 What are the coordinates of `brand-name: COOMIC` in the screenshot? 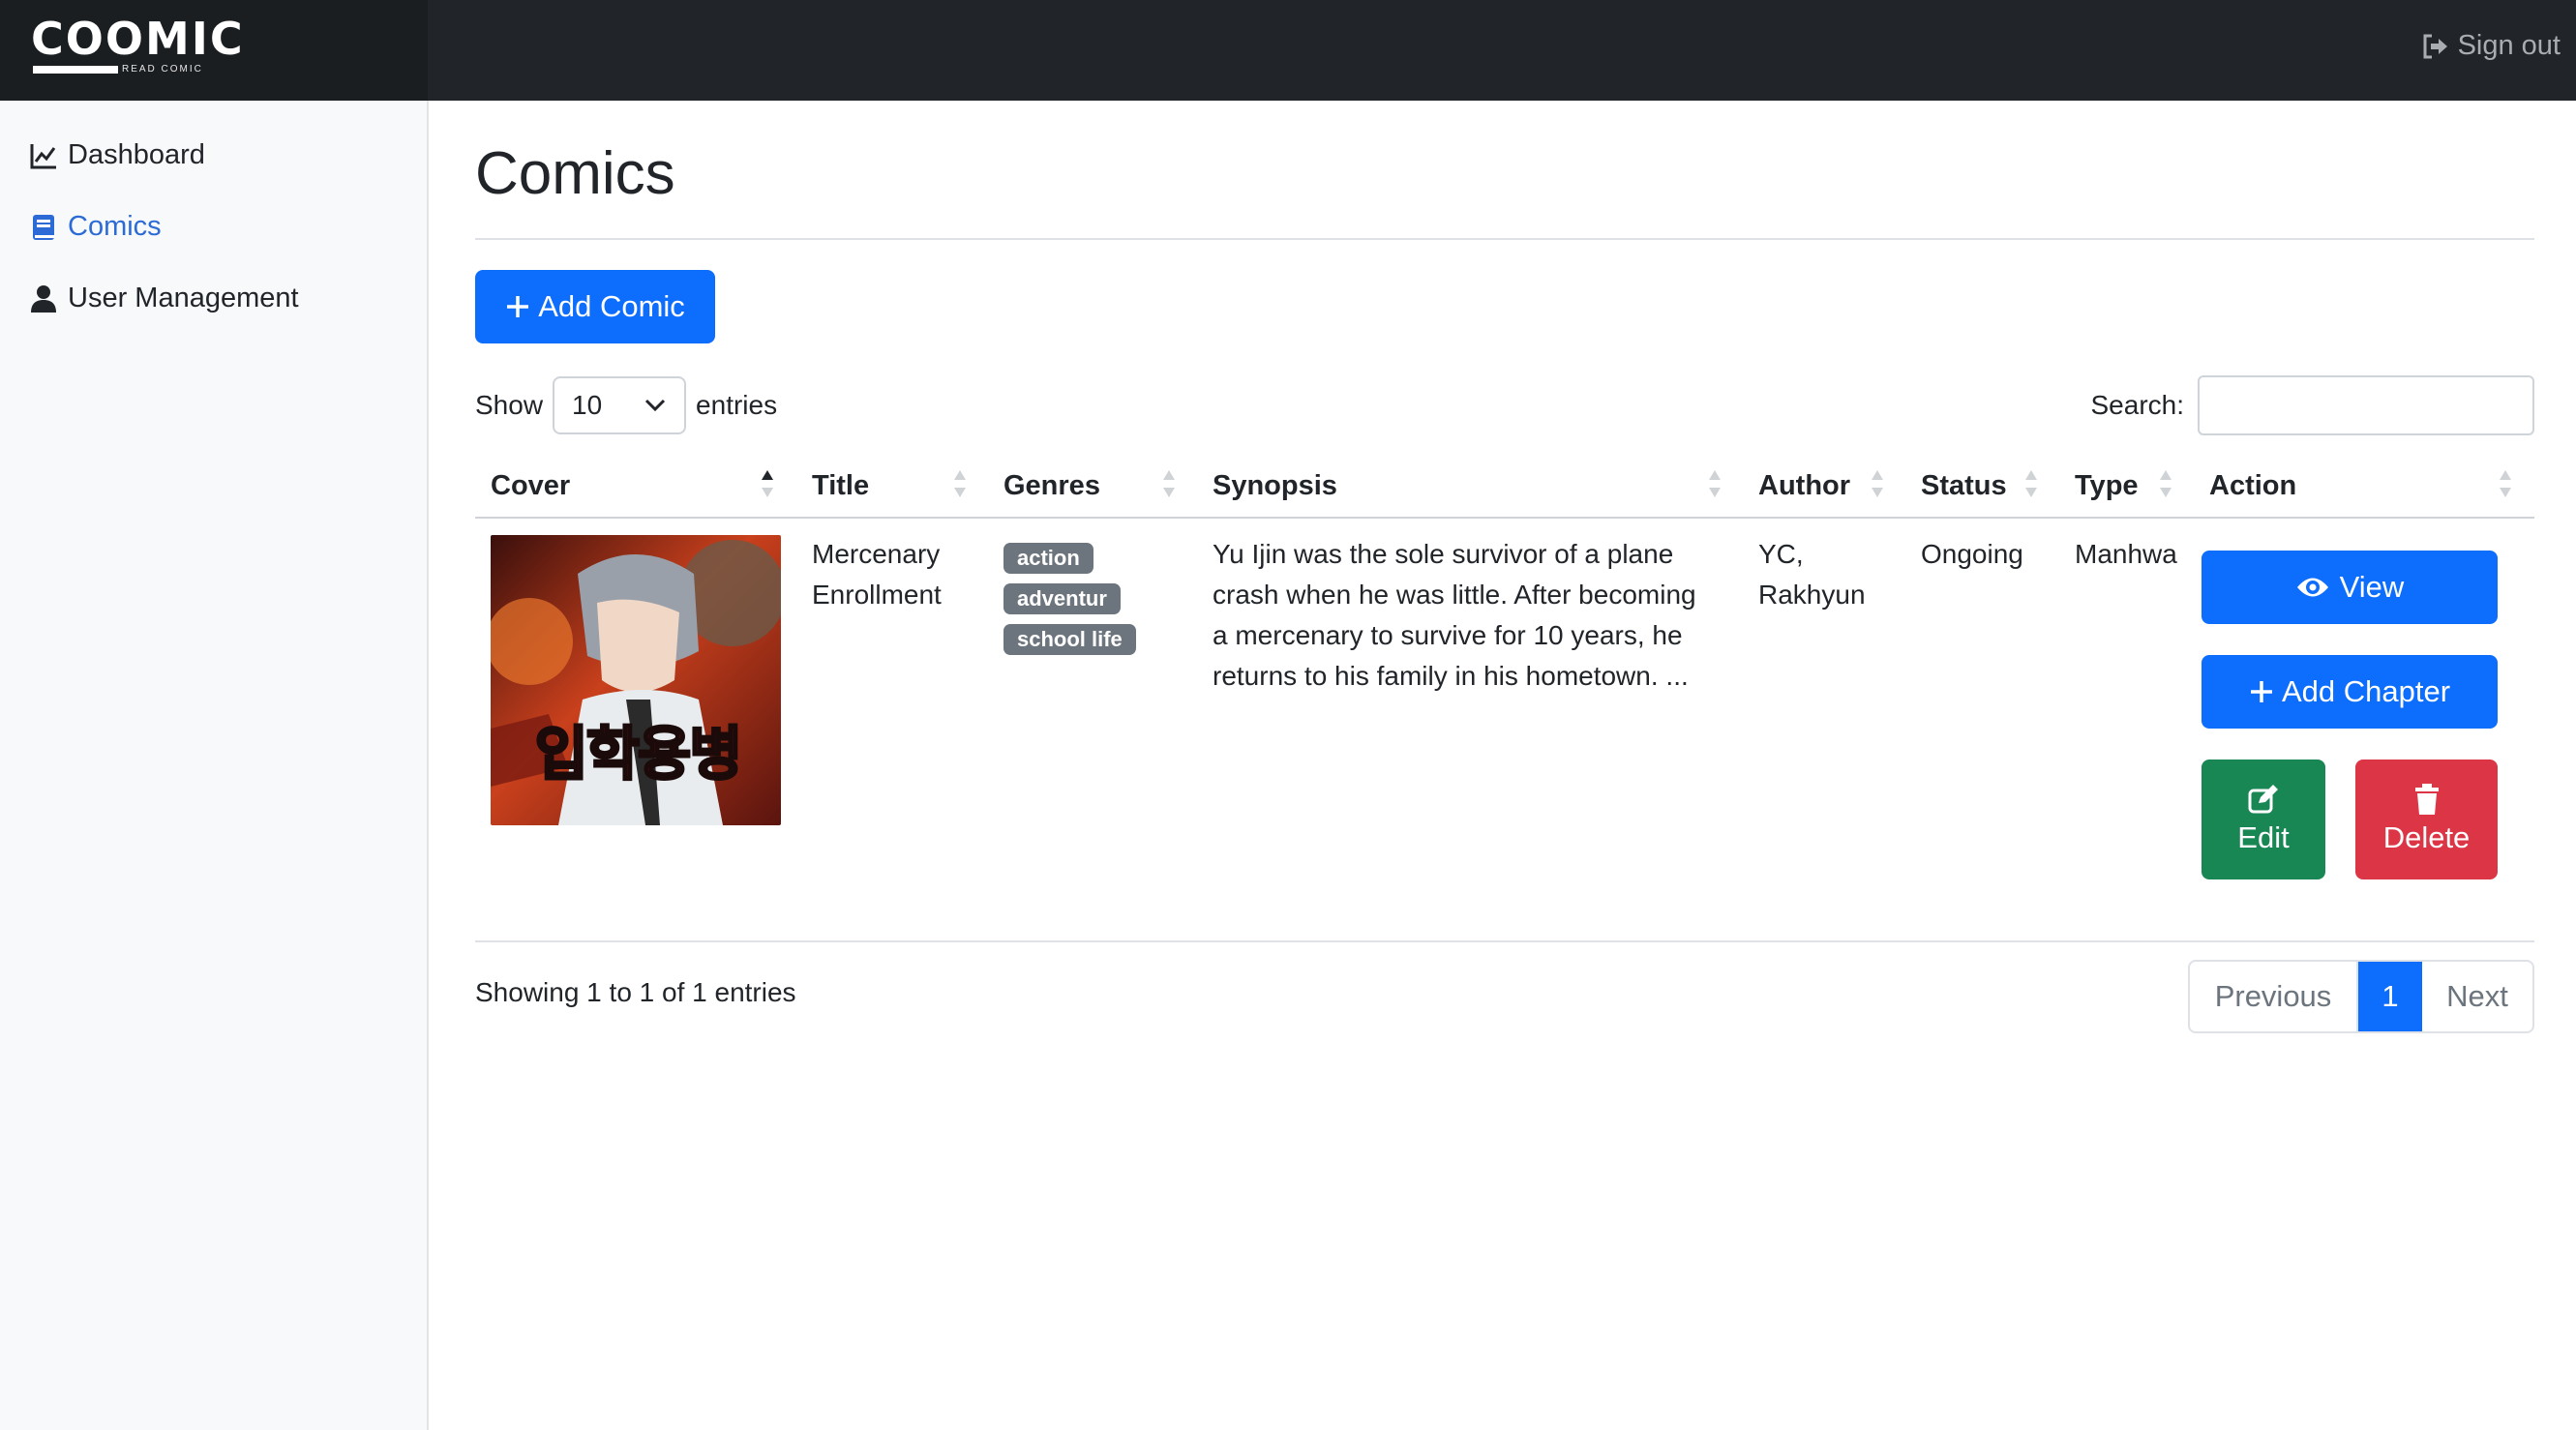 It's located at (138, 39).